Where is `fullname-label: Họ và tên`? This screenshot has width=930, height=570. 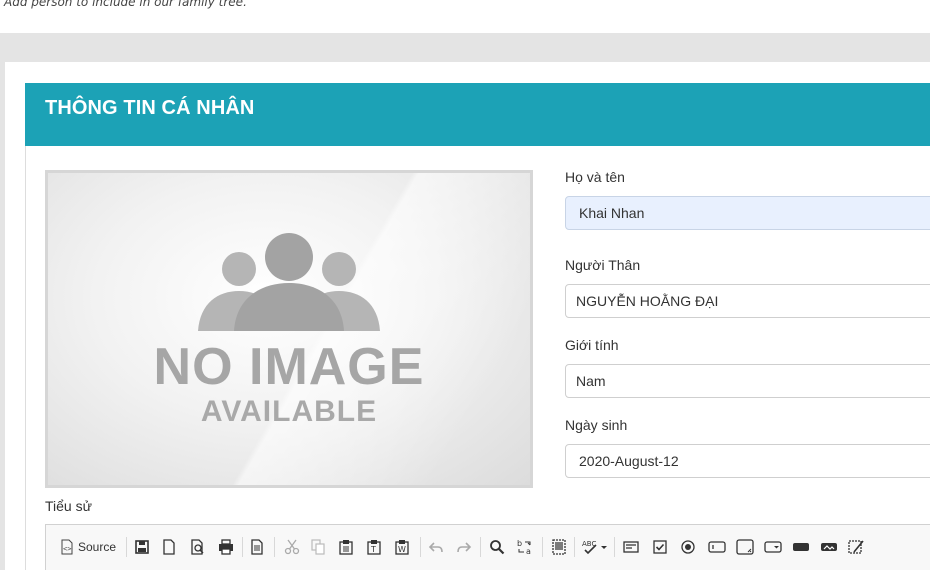
fullname-label: Họ và tên is located at coordinates (595, 177).